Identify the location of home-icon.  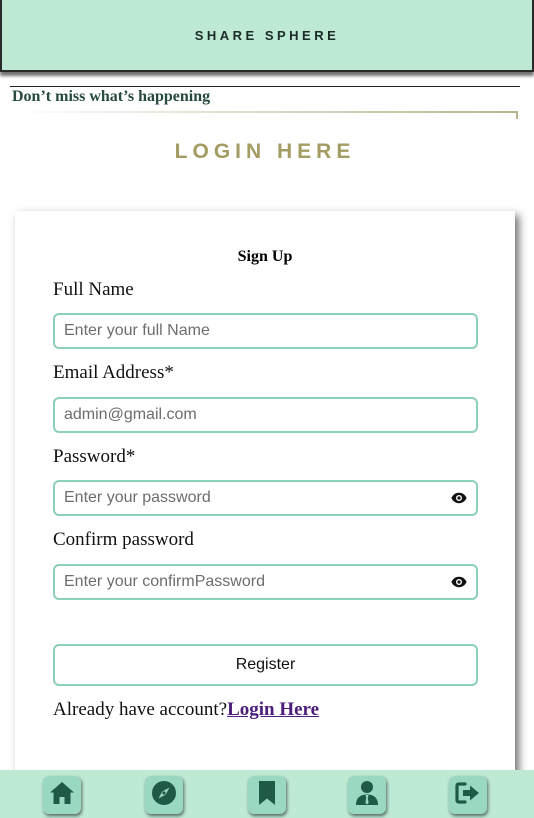
(62, 795).